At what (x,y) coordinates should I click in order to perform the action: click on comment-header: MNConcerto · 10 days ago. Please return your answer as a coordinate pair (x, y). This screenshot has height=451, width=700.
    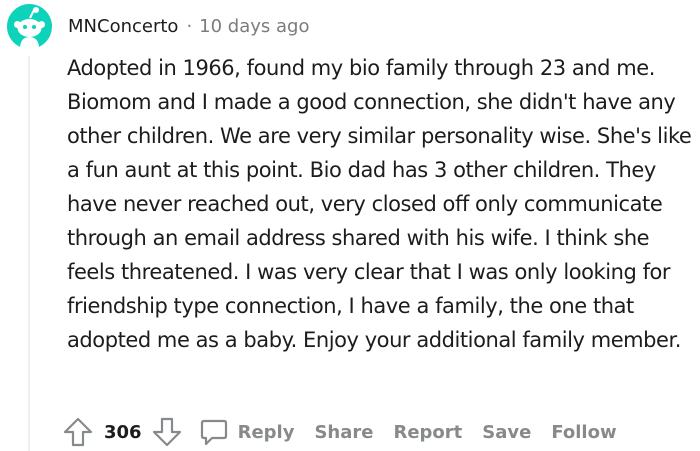
    Looking at the image, I should click on (188, 26).